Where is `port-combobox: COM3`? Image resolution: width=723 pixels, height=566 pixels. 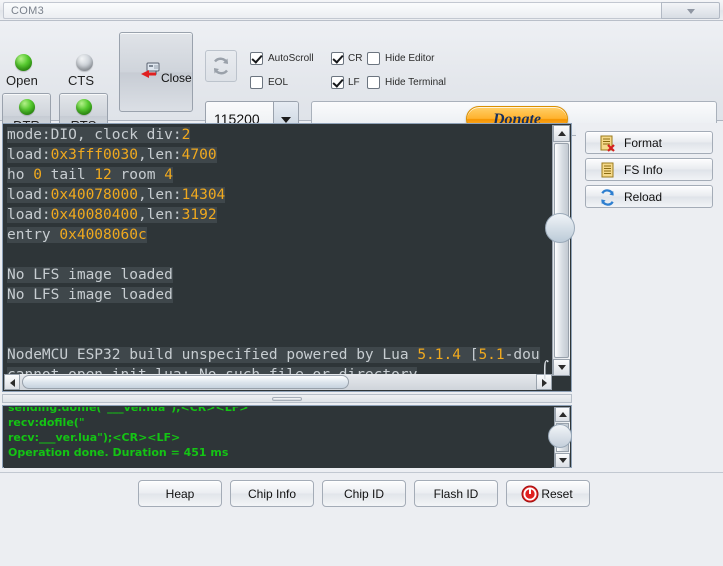
port-combobox: COM3 is located at coordinates (332, 10).